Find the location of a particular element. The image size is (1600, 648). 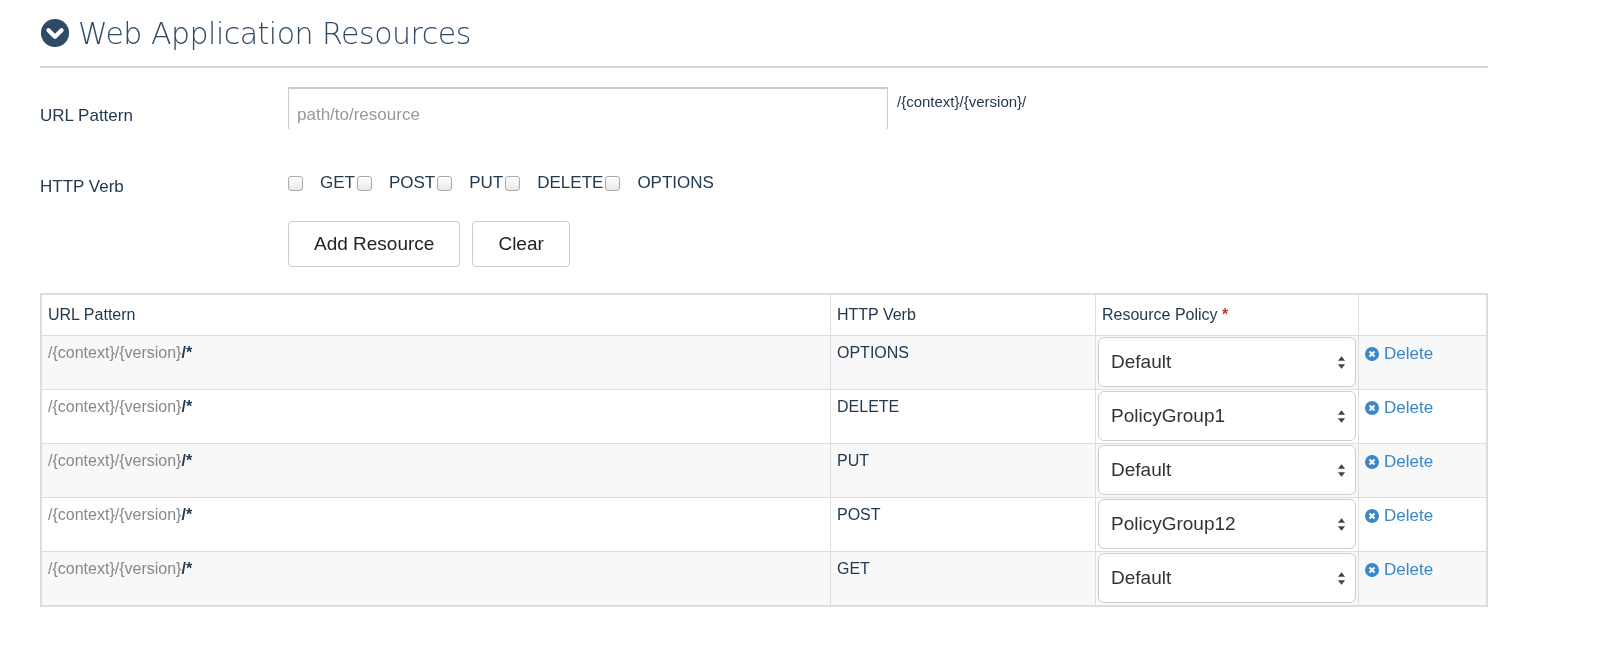

http-verb-cell: GET is located at coordinates (963, 578).